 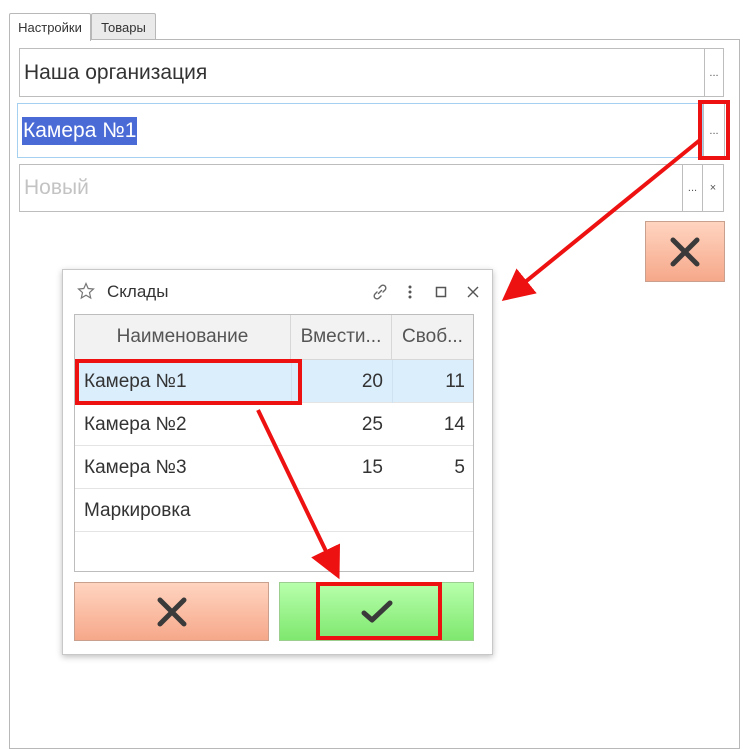 I want to click on arrow-to-ok, so click(x=298, y=494).